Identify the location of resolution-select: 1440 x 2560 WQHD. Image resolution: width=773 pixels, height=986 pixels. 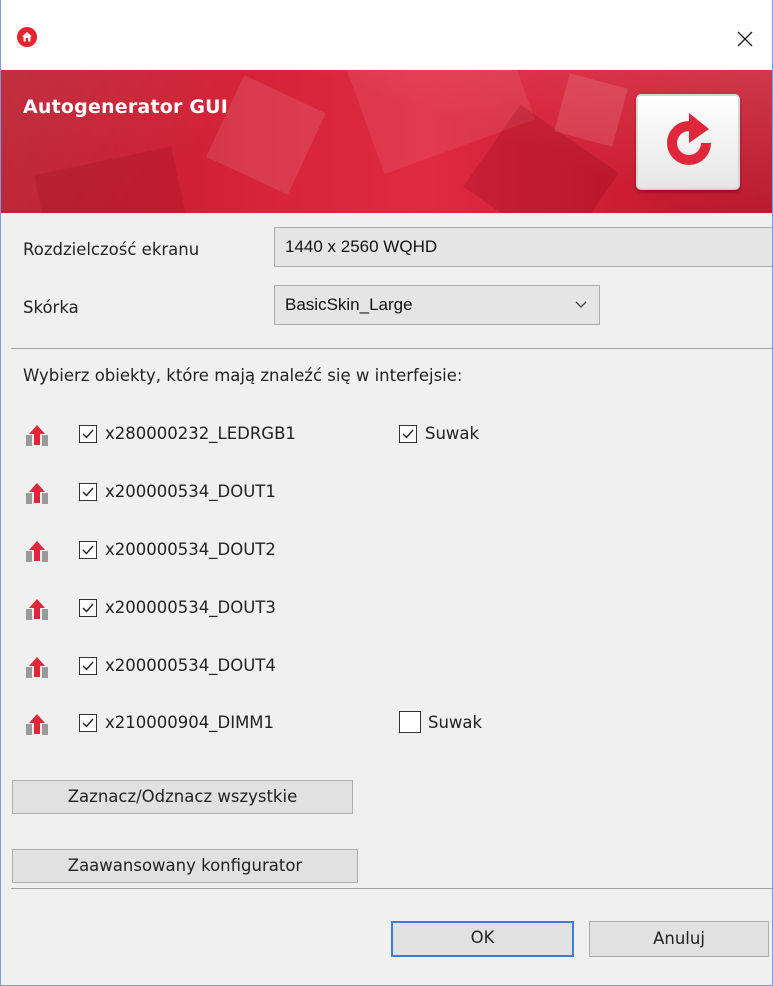
(523, 247).